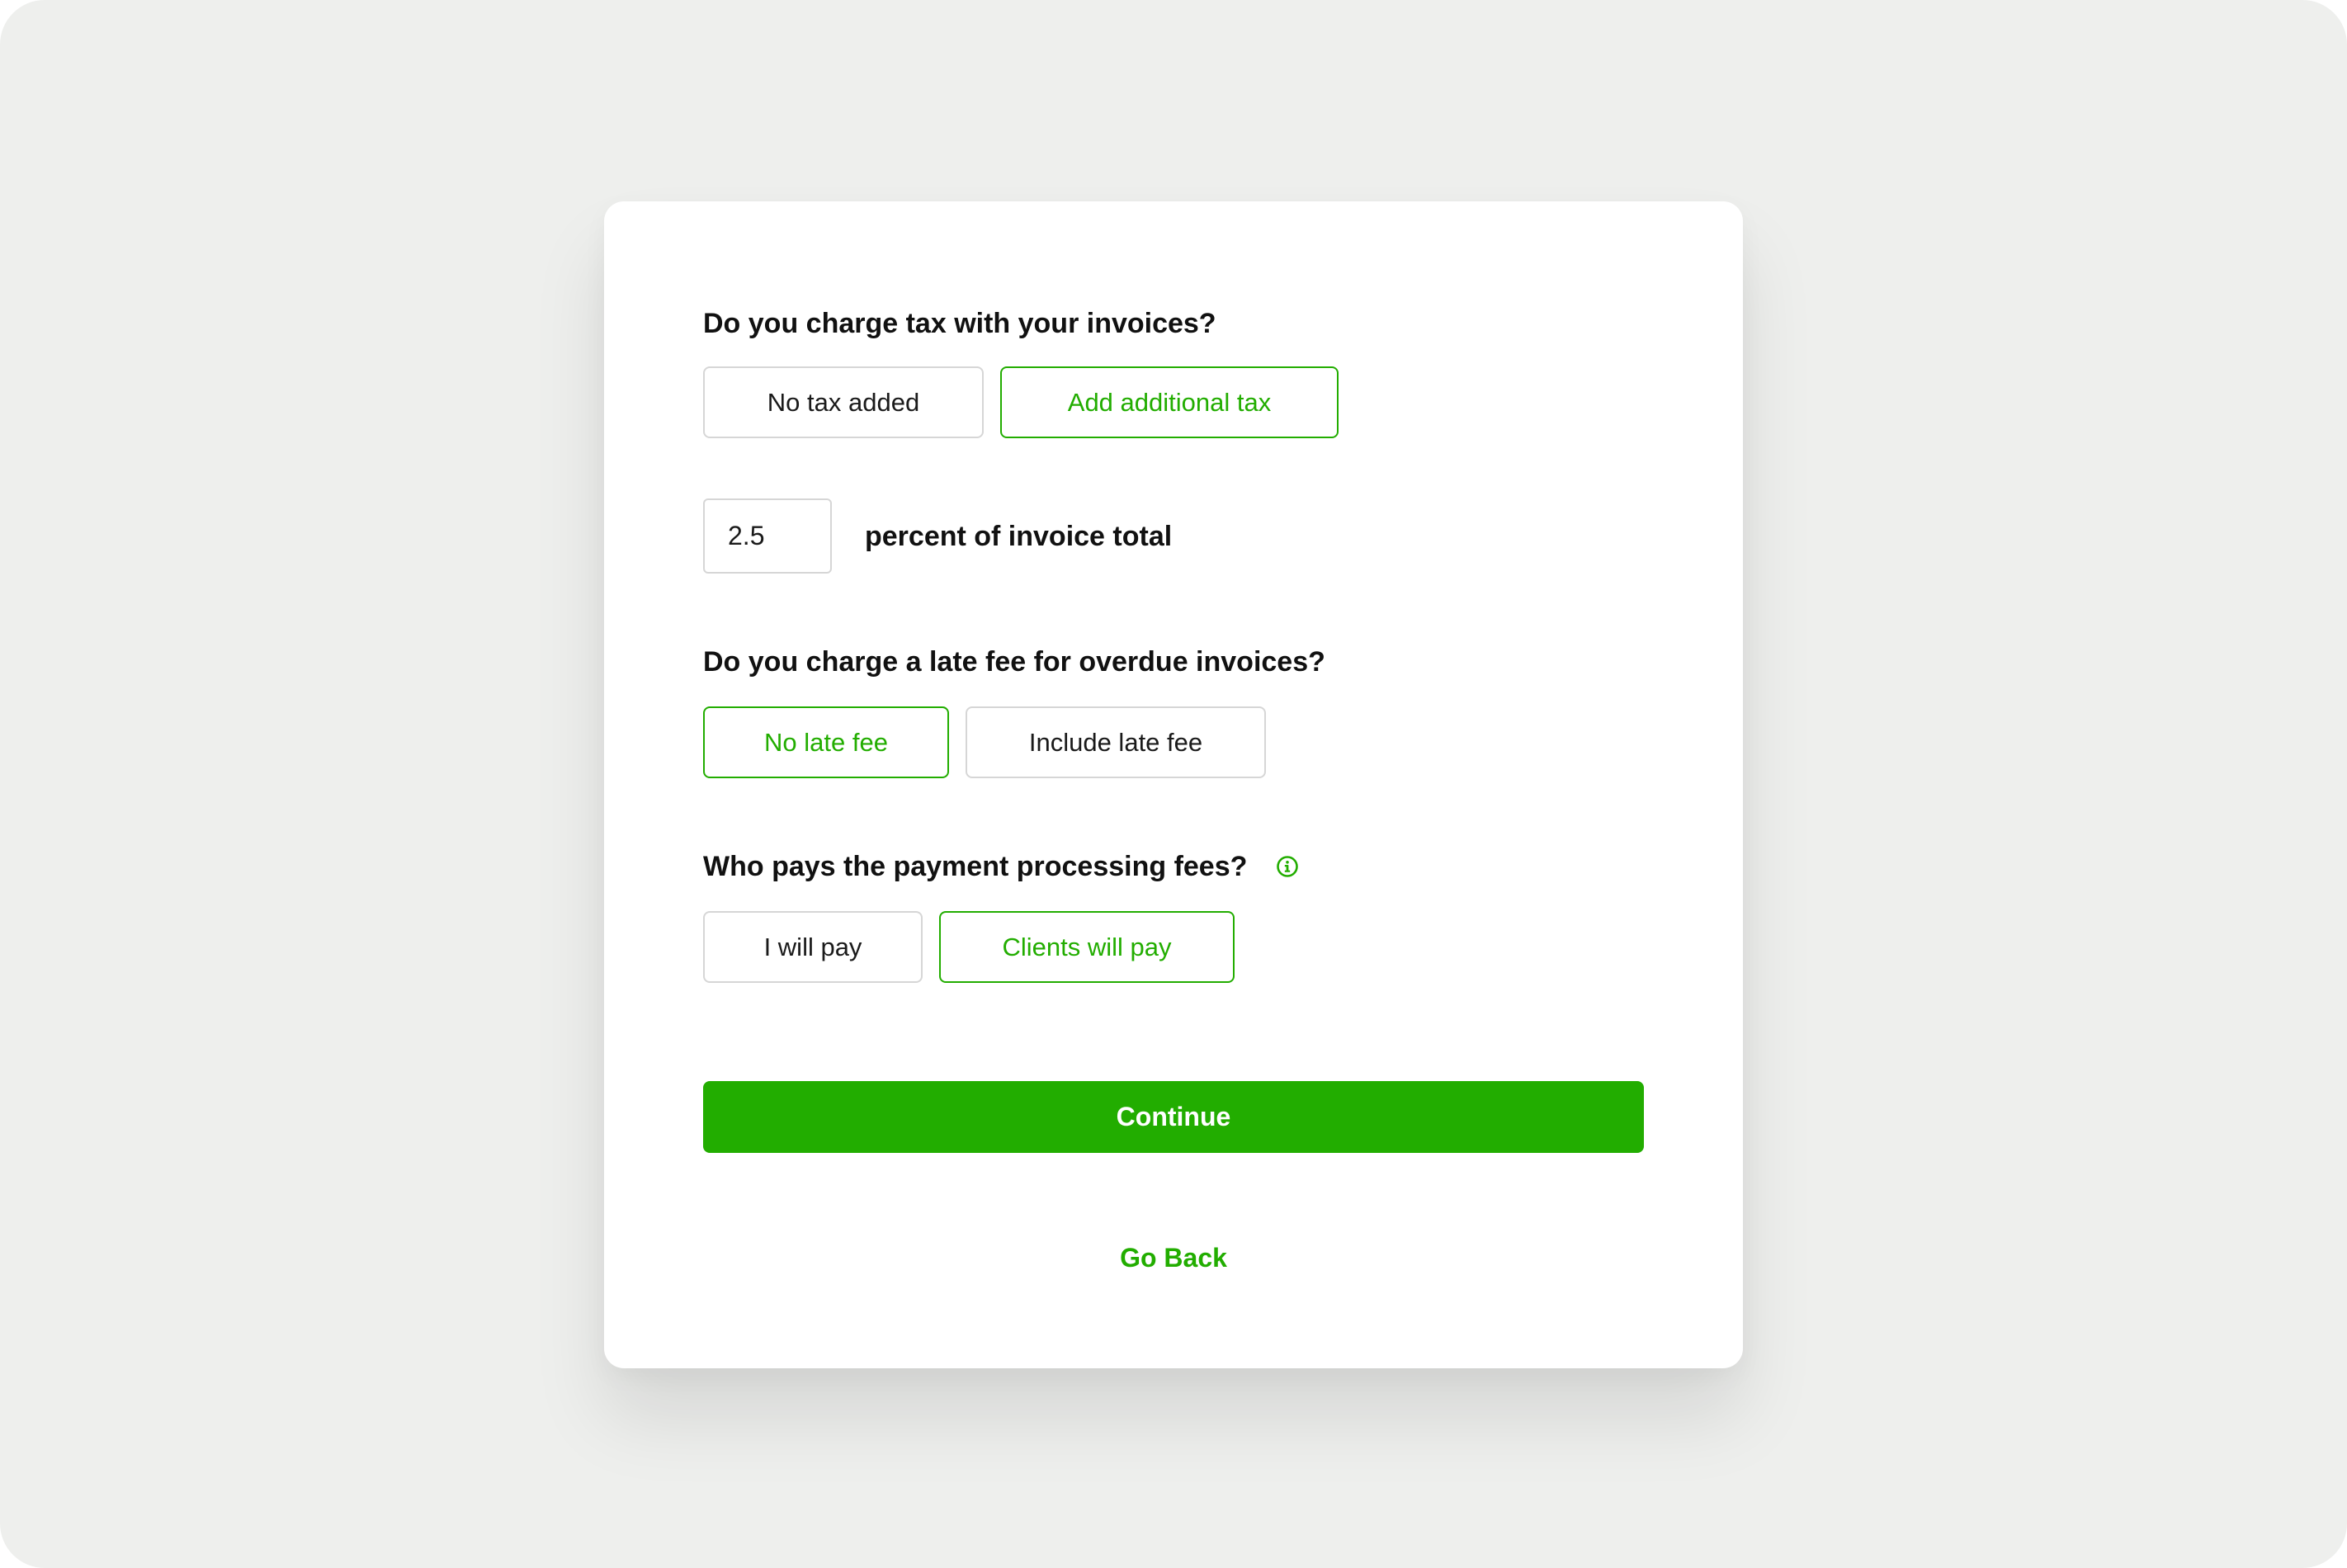  I want to click on add-additional-tax-option: Add additional tax, so click(1170, 402).